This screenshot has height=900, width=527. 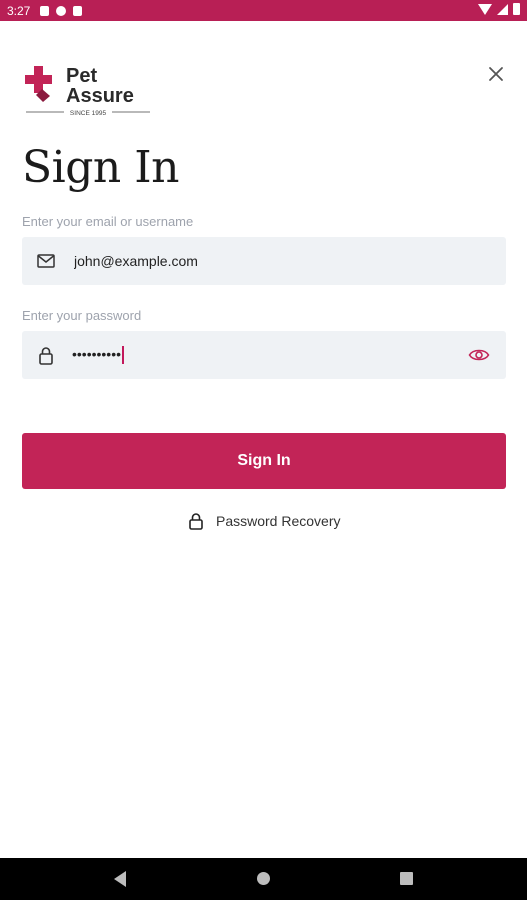 I want to click on back-icon, so click(x=120, y=879).